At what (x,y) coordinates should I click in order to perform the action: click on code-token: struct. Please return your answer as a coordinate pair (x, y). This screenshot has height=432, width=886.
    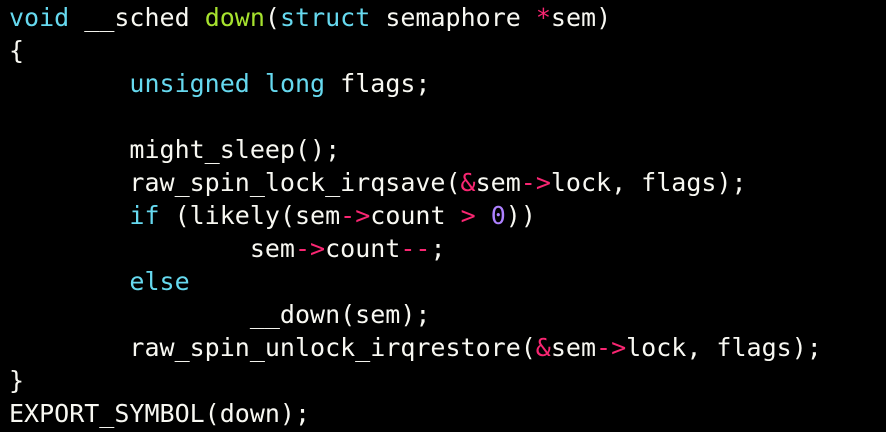
    Looking at the image, I should click on (325, 17).